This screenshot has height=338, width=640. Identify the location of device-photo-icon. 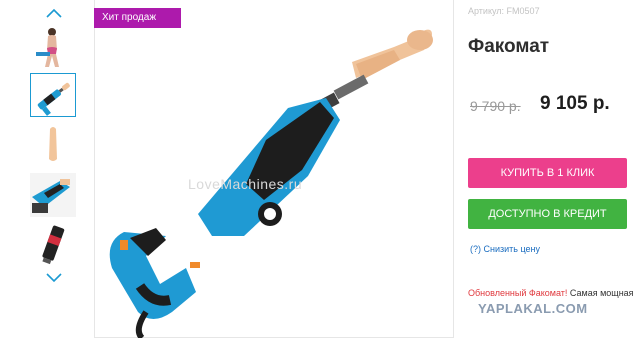
(53, 95).